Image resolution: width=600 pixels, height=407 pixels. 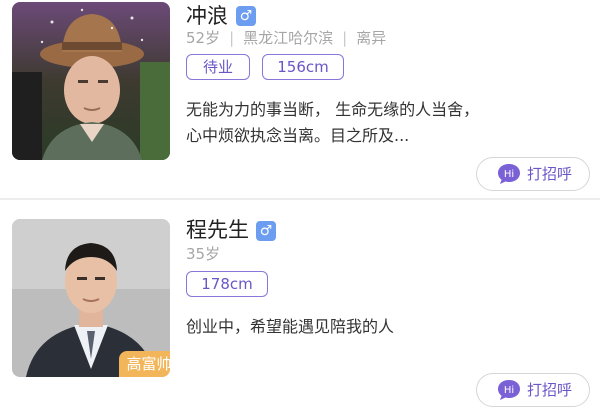 What do you see at coordinates (203, 38) in the screenshot?
I see `profile-age: 52岁` at bounding box center [203, 38].